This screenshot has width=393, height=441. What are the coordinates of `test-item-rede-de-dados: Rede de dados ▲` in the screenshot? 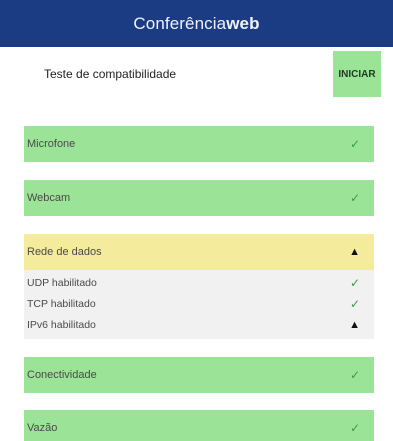 It's located at (199, 252).